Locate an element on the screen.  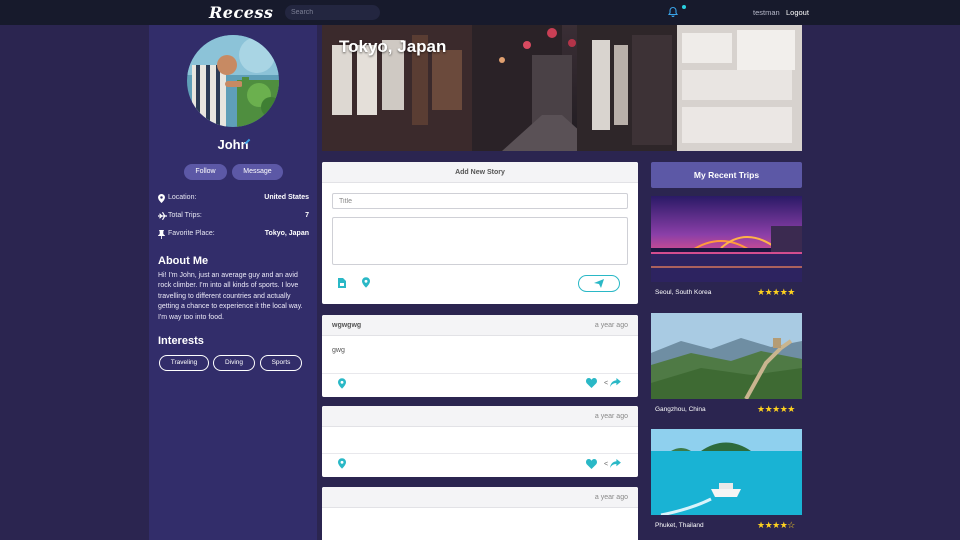
post-body: gwg is located at coordinates (338, 350).